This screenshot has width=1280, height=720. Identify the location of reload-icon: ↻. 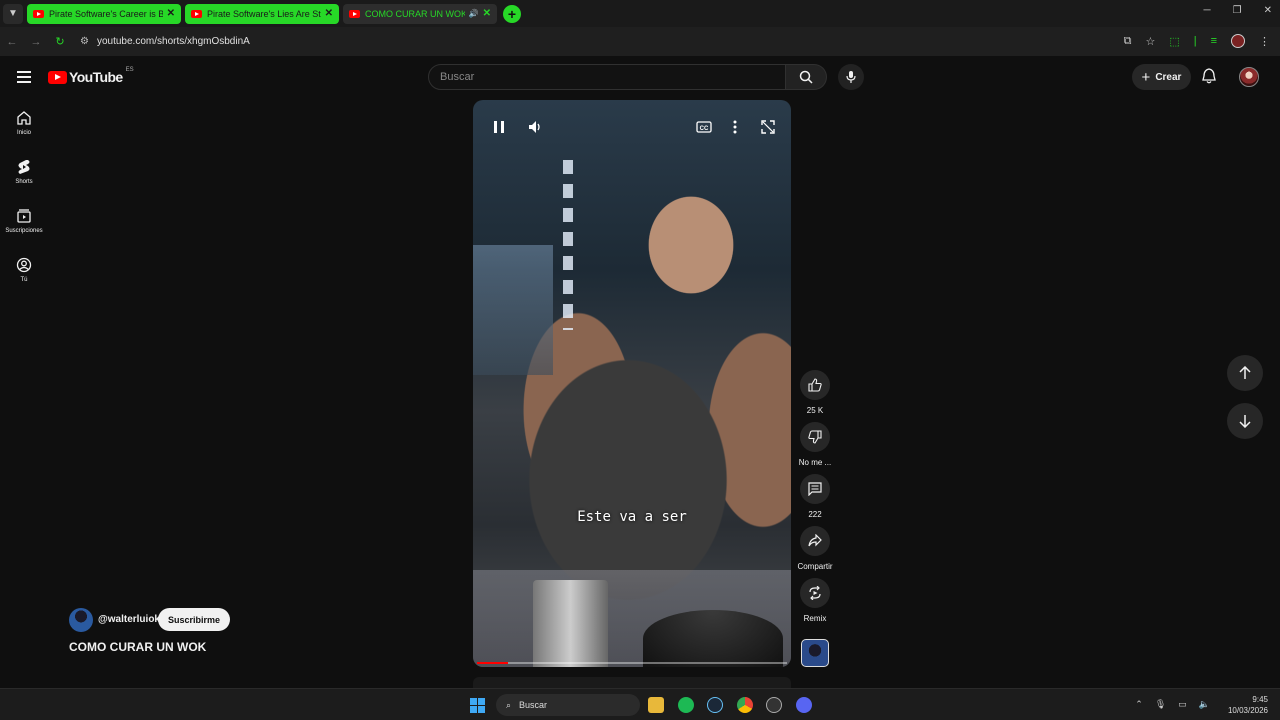
(60, 41).